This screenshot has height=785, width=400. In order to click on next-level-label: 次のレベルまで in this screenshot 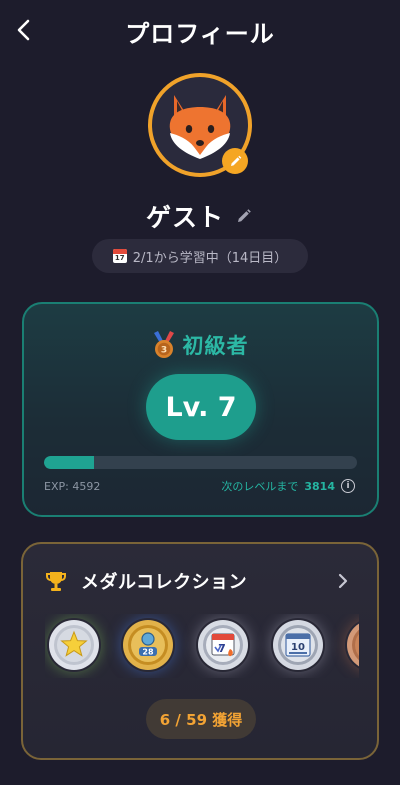, I will do `click(260, 486)`.